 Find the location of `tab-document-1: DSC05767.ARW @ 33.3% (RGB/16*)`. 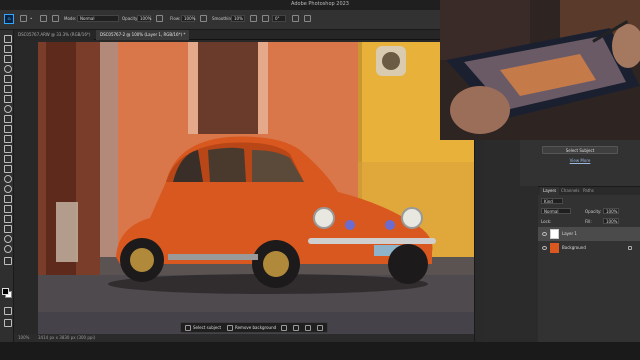

tab-document-1: DSC05767.ARW @ 33.3% (RGB/16*) is located at coordinates (54, 35).